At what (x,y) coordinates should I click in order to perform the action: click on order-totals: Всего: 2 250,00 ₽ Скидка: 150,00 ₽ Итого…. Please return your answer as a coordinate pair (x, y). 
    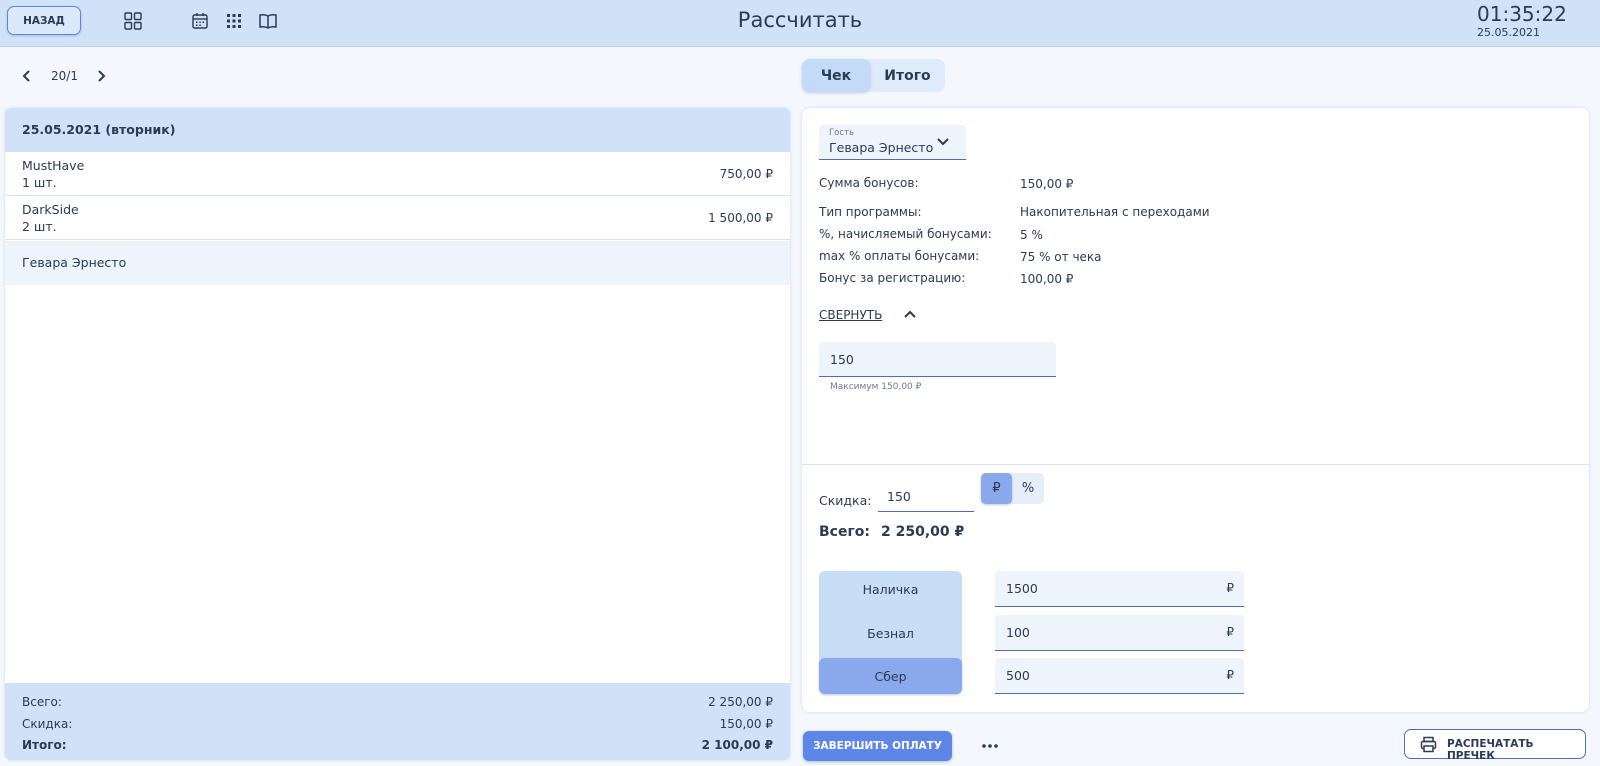
    Looking at the image, I should click on (397, 721).